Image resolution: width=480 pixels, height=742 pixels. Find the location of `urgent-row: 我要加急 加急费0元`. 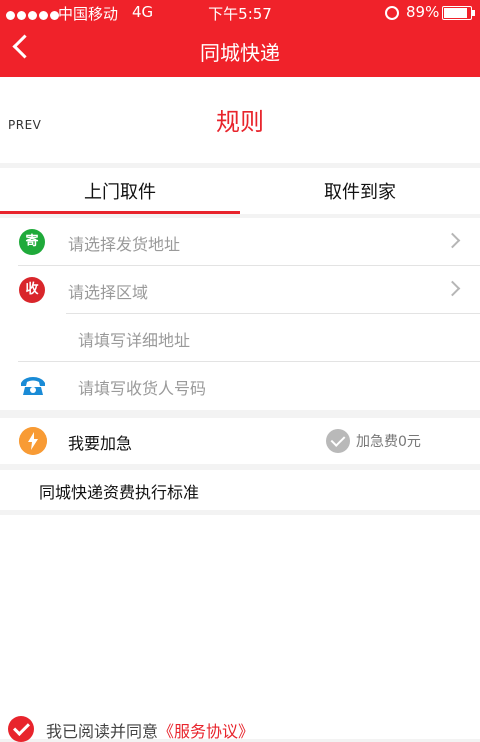

urgent-row: 我要加急 加急费0元 is located at coordinates (240, 441).